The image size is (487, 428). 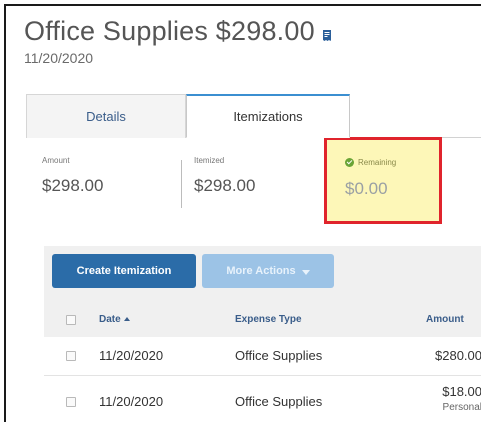 I want to click on create-itemization-button: Create Itemization, so click(x=124, y=271).